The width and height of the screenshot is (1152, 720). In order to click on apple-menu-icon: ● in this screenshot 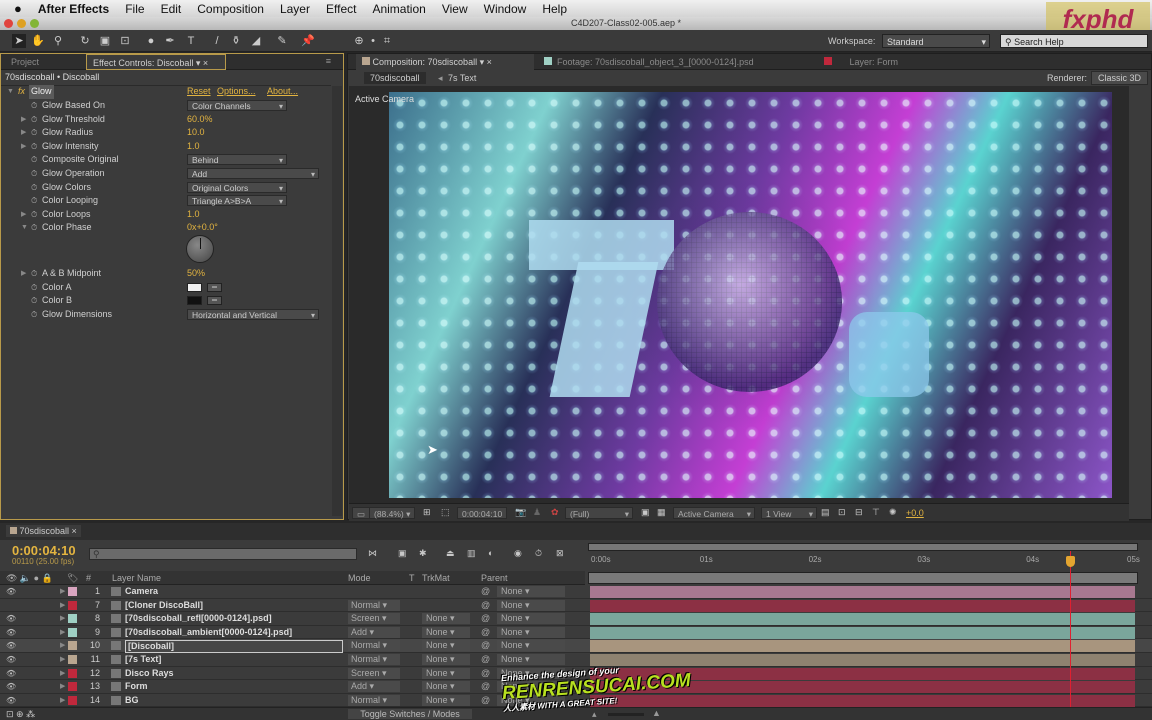, I will do `click(18, 8)`.